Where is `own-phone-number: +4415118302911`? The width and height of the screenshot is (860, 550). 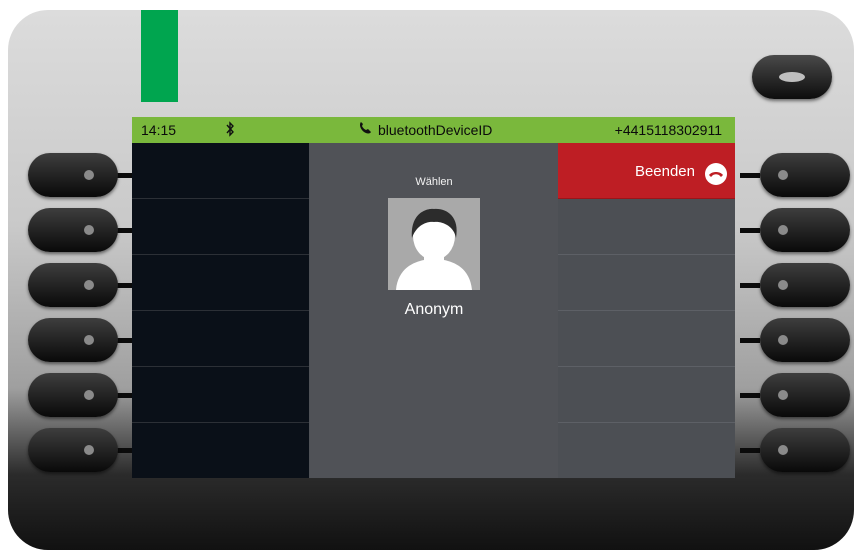 own-phone-number: +4415118302911 is located at coordinates (668, 130).